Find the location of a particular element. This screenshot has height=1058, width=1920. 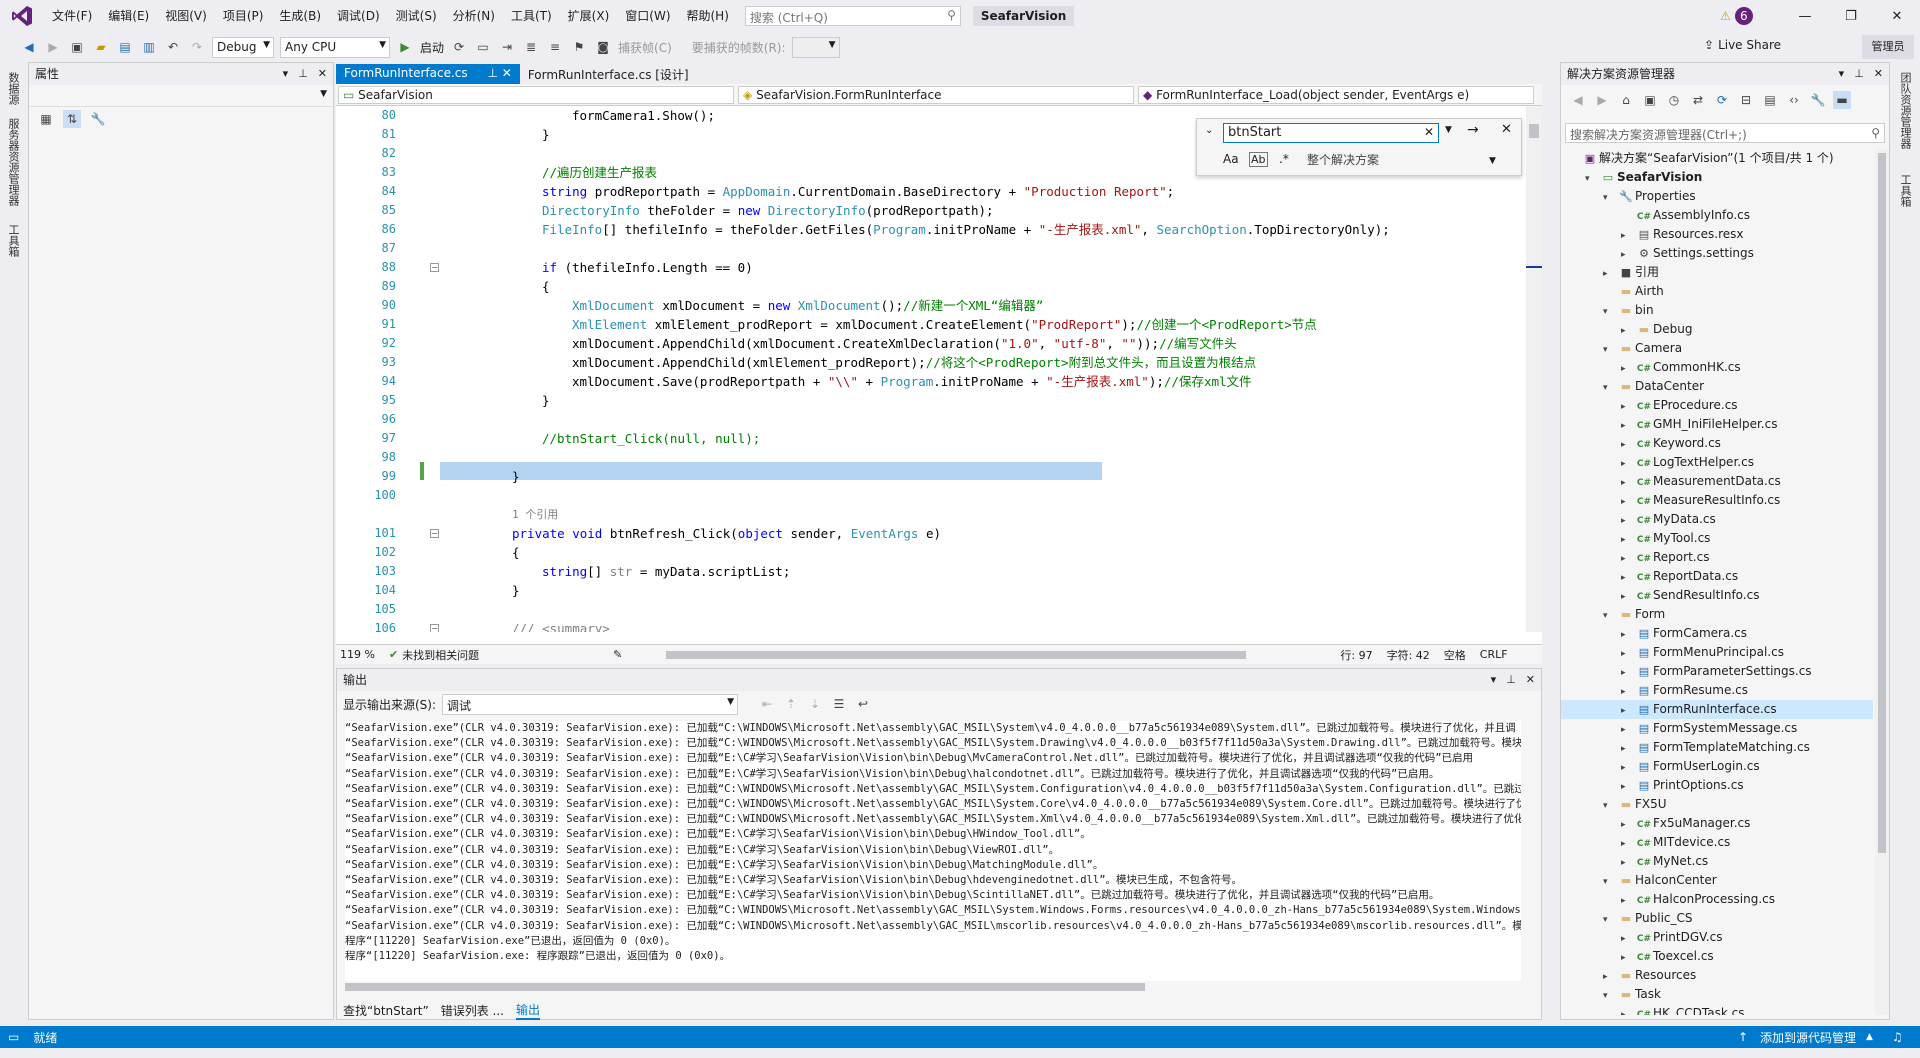

tree-item: ▾ ▬ Task is located at coordinates (1717, 994).